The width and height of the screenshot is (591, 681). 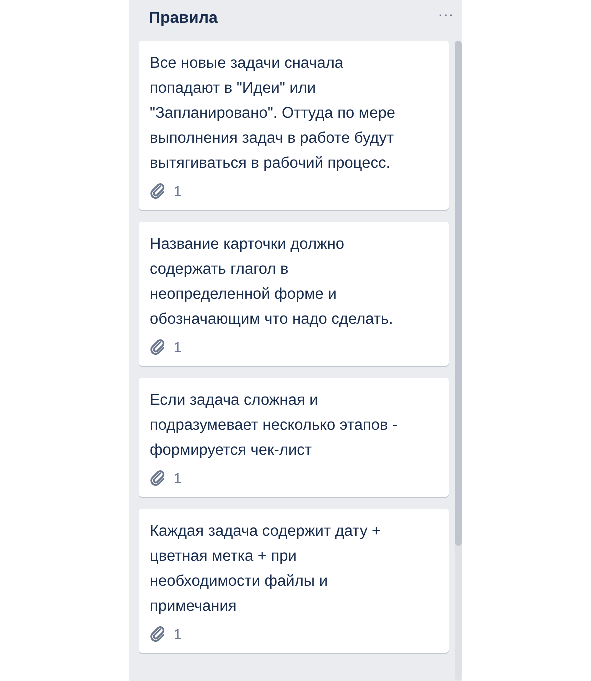 I want to click on card: Если задача сложная и подразумевает несколько этапов - формируется чек-лист 1, so click(x=294, y=437).